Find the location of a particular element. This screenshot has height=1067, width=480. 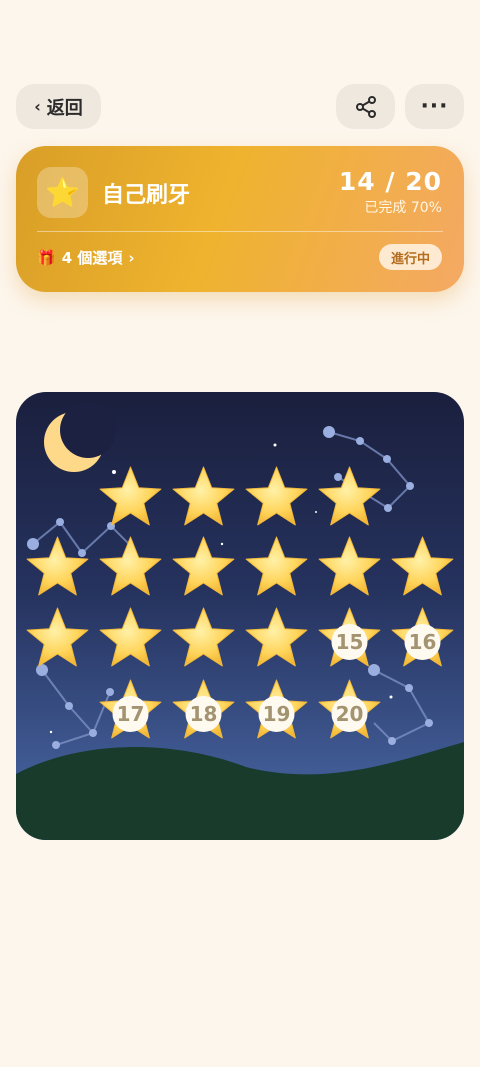

progress-count: 14 / 20 is located at coordinates (390, 181).